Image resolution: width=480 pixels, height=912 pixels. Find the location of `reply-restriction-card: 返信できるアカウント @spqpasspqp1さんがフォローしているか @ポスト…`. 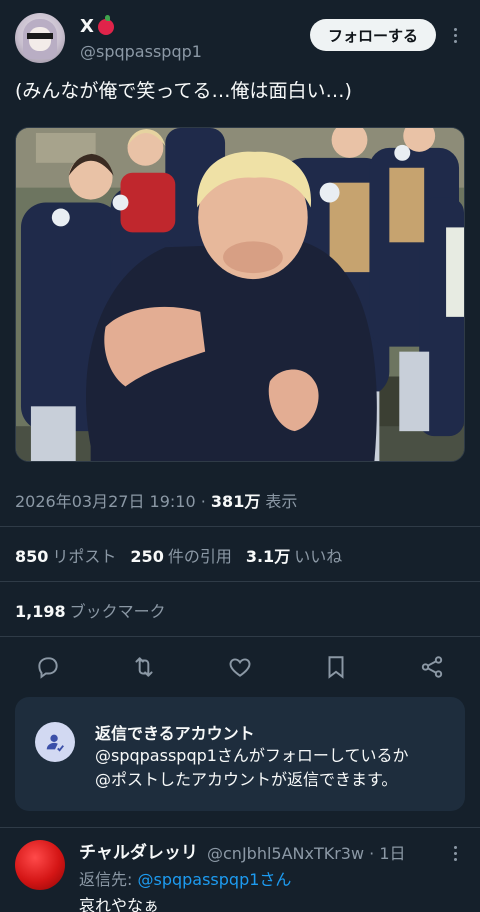

reply-restriction-card: 返信できるアカウント @spqpasspqp1さんがフォローしているか @ポスト… is located at coordinates (240, 754).